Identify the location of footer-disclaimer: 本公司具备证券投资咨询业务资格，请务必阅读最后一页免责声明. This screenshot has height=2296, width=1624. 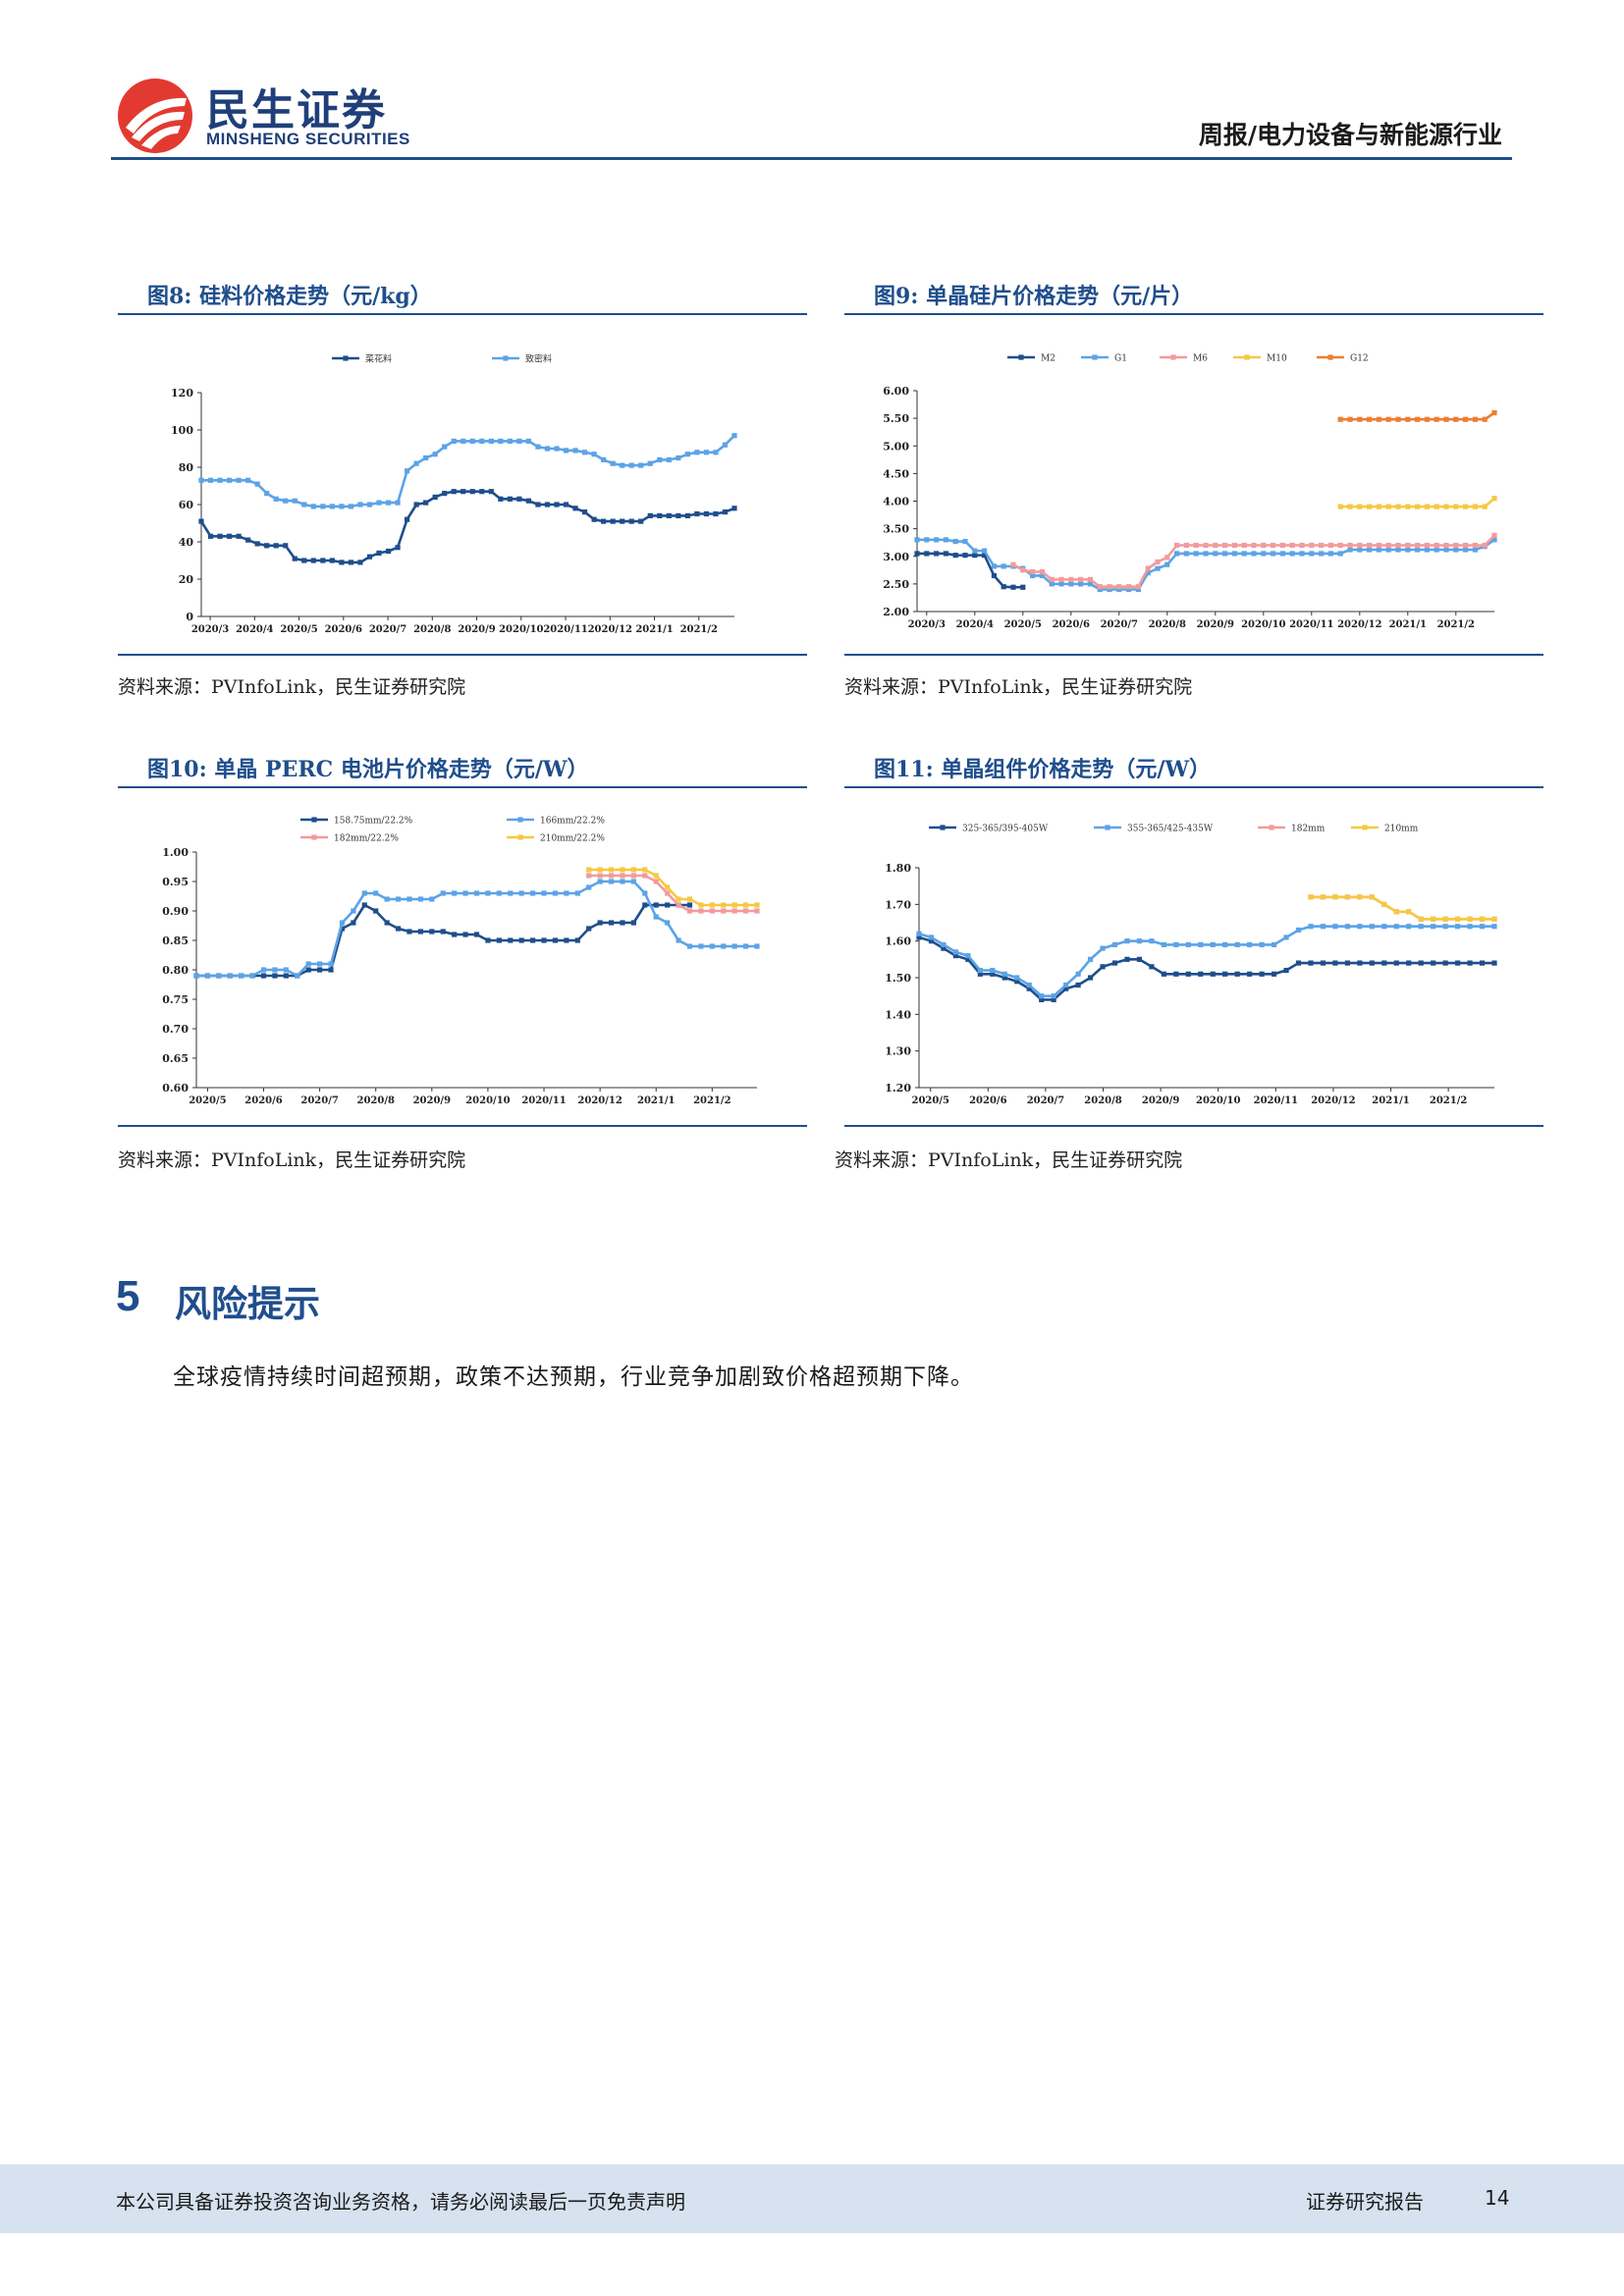
(400, 2202).